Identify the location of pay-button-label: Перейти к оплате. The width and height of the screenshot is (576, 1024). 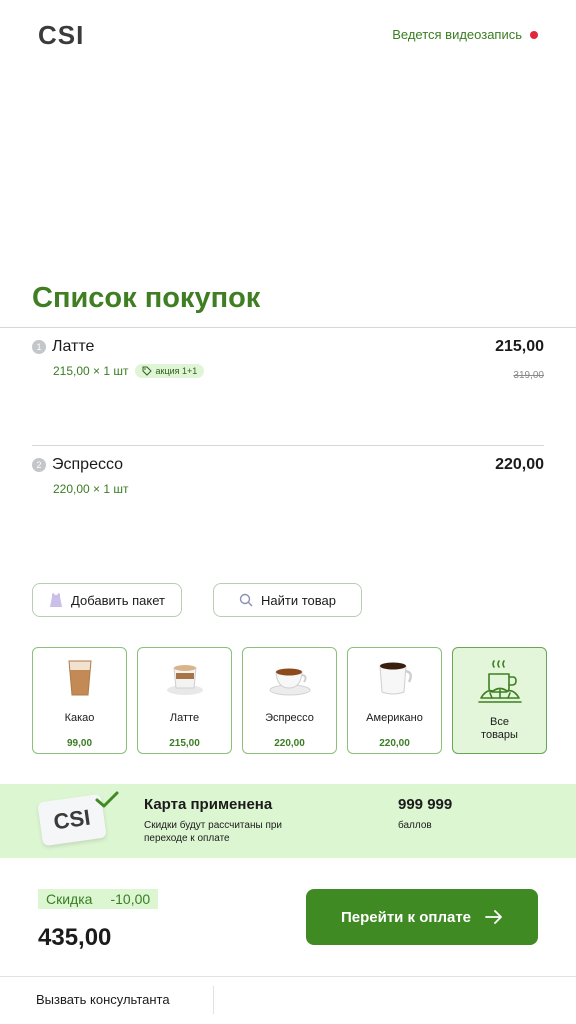
(406, 917).